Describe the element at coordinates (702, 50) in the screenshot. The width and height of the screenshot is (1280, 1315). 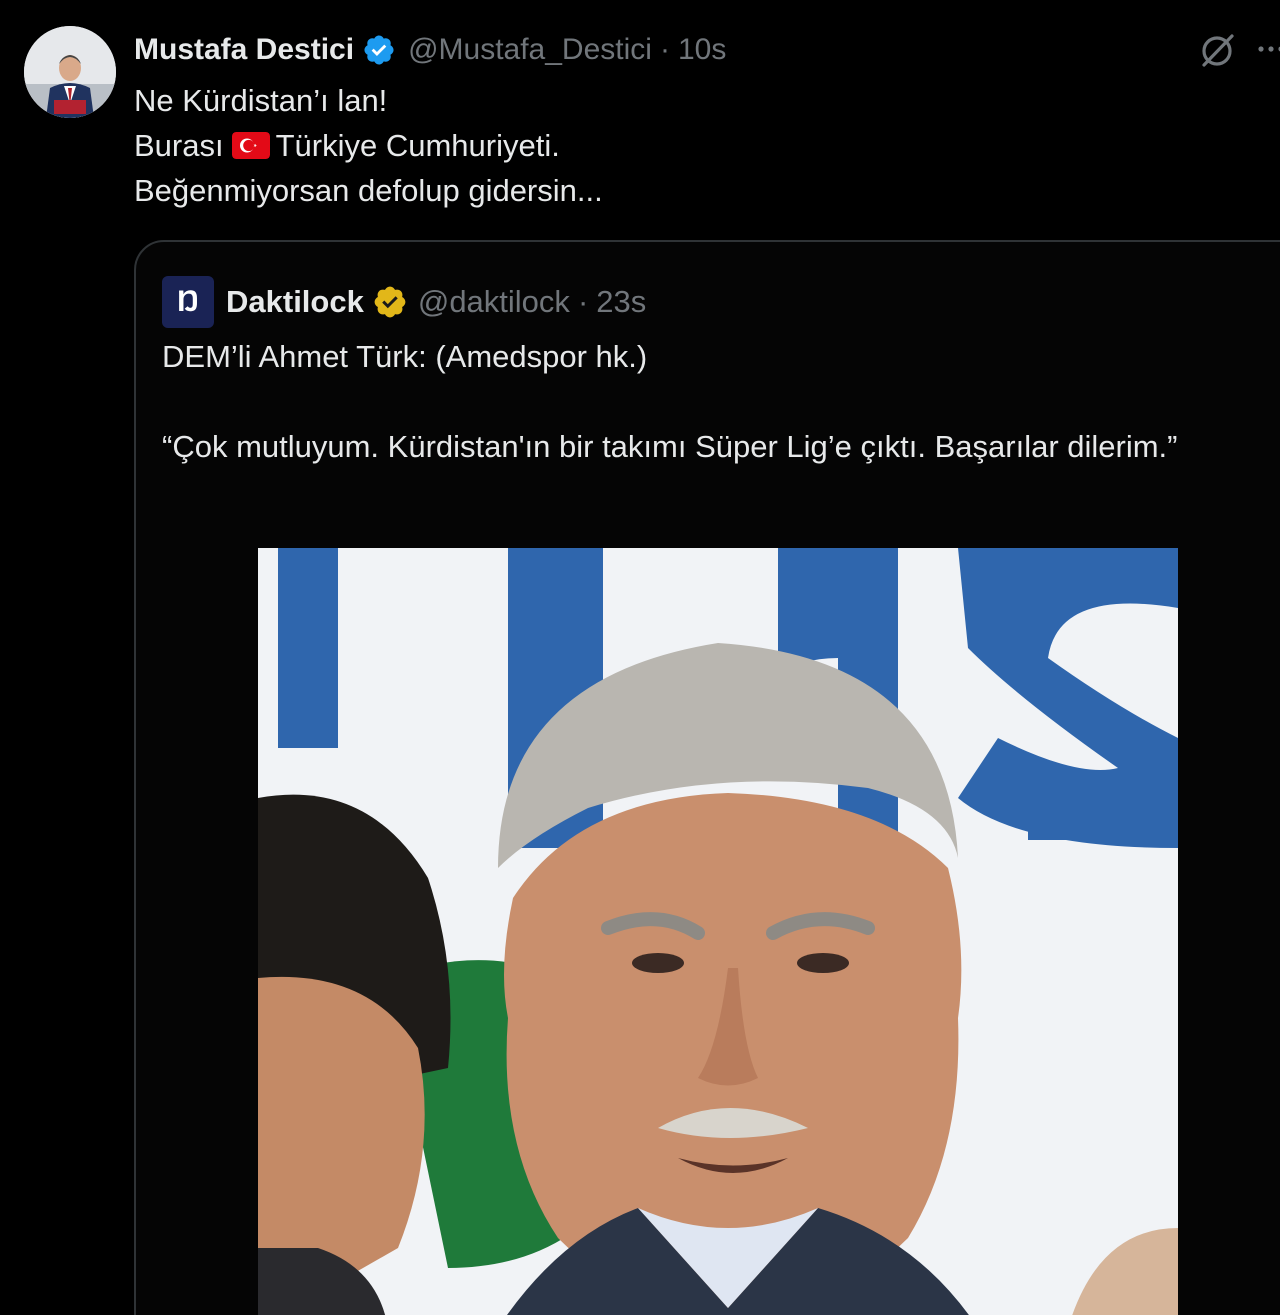
I see `post-timestamp: 10s` at that location.